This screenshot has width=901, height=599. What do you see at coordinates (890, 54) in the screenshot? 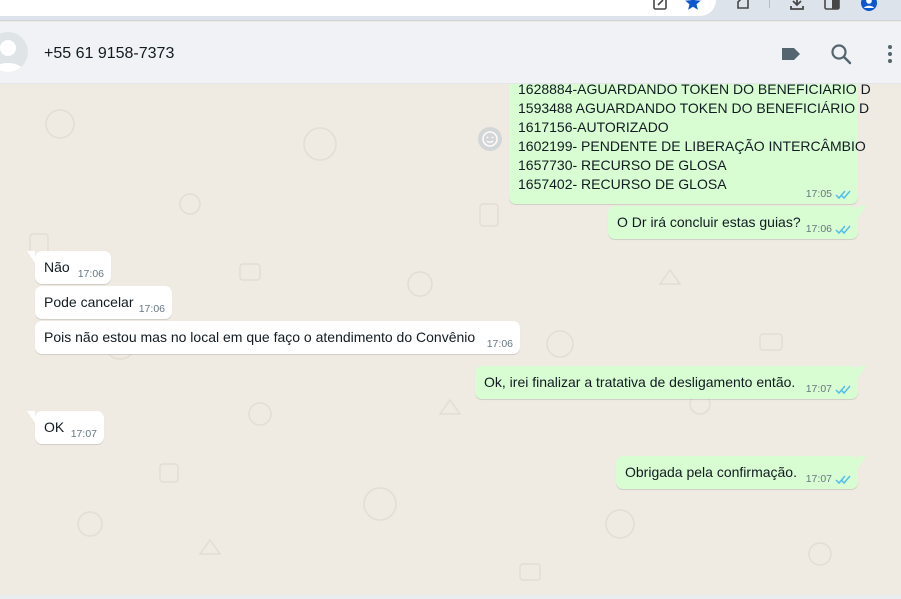
I see `more-vert-icon` at bounding box center [890, 54].